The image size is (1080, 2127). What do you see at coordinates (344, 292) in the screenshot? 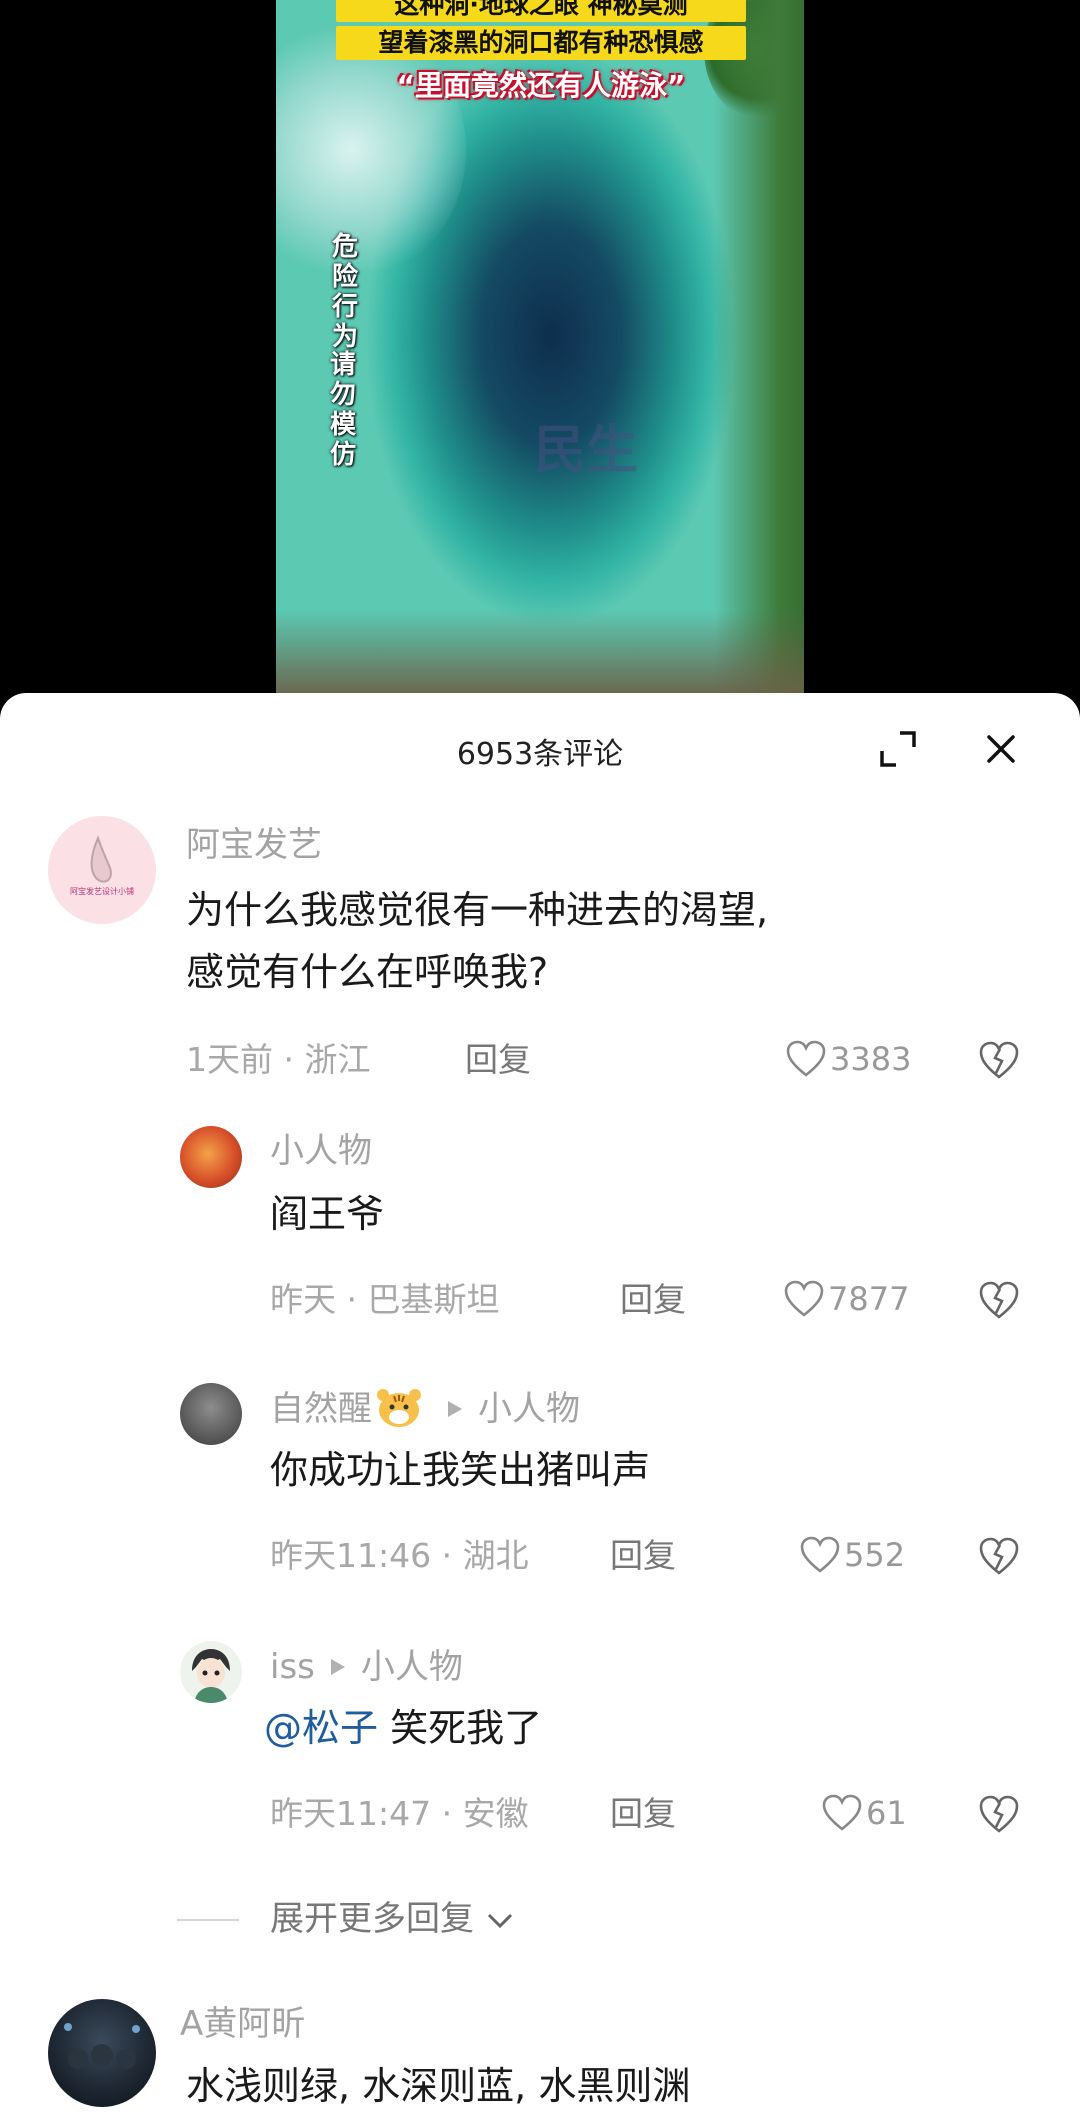
I see `warning-text-a: 危险行为` at bounding box center [344, 292].